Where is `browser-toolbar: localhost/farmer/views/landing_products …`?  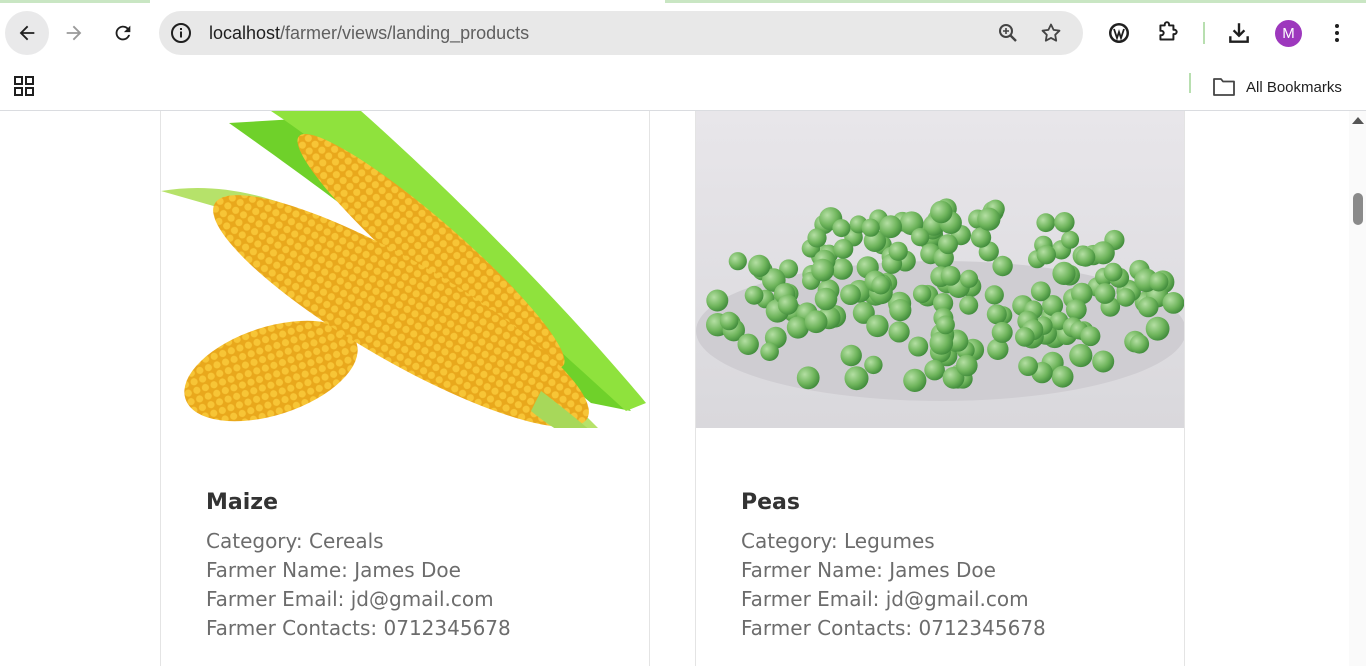 browser-toolbar: localhost/farmer/views/landing_products … is located at coordinates (683, 33).